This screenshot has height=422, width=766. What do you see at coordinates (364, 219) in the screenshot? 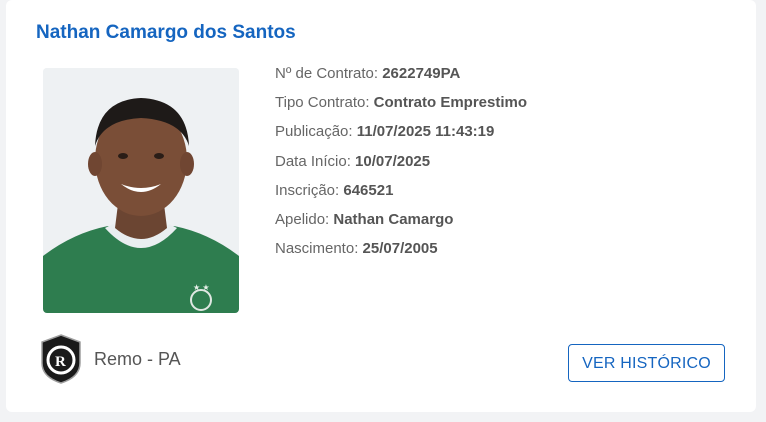
I see `field-nickname: Apelido: Nathan Camargo` at bounding box center [364, 219].